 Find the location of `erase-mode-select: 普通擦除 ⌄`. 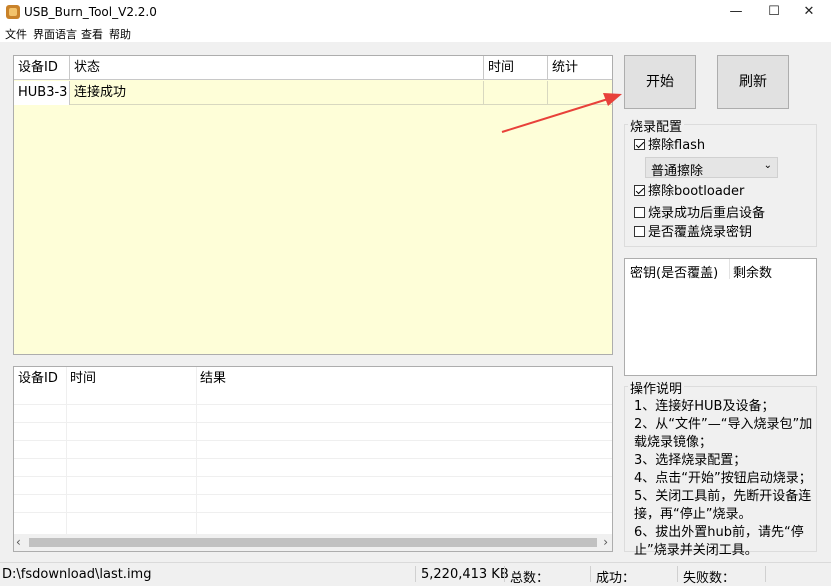

erase-mode-select: 普通擦除 ⌄ is located at coordinates (711, 168).